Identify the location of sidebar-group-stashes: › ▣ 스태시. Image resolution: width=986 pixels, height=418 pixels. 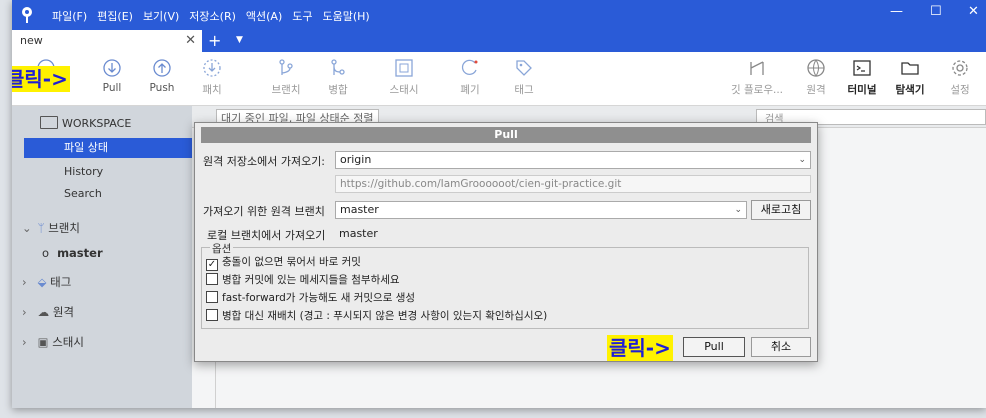
(53, 342).